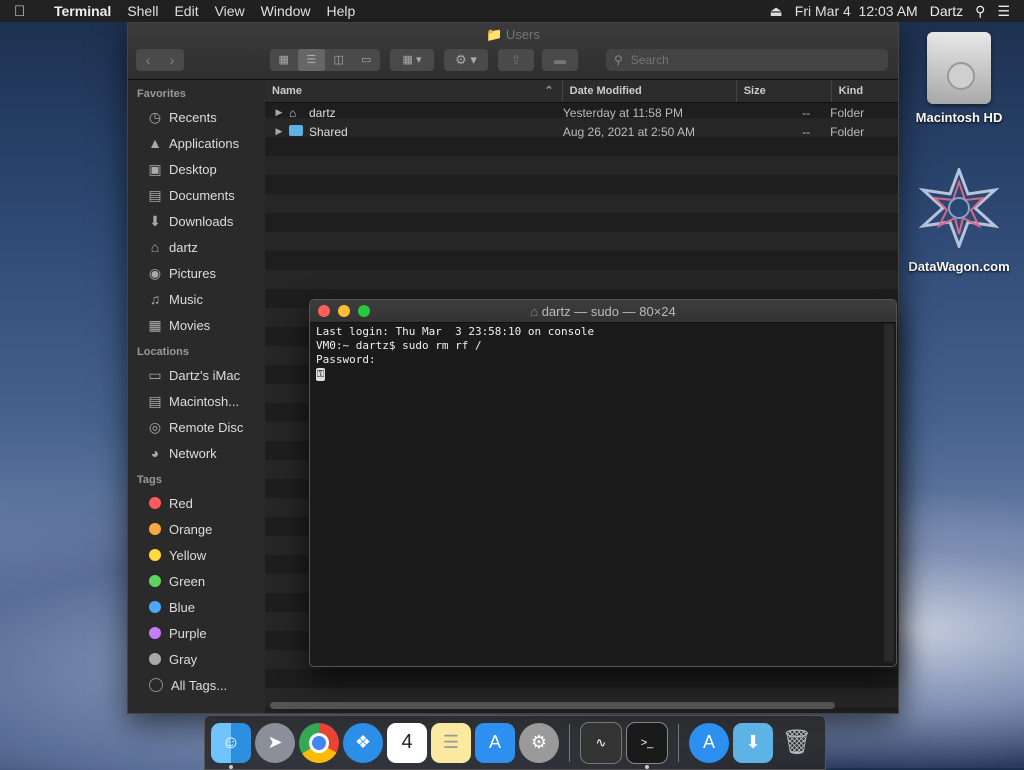  What do you see at coordinates (183, 247) in the screenshot?
I see `sidebar-item-label: dartz` at bounding box center [183, 247].